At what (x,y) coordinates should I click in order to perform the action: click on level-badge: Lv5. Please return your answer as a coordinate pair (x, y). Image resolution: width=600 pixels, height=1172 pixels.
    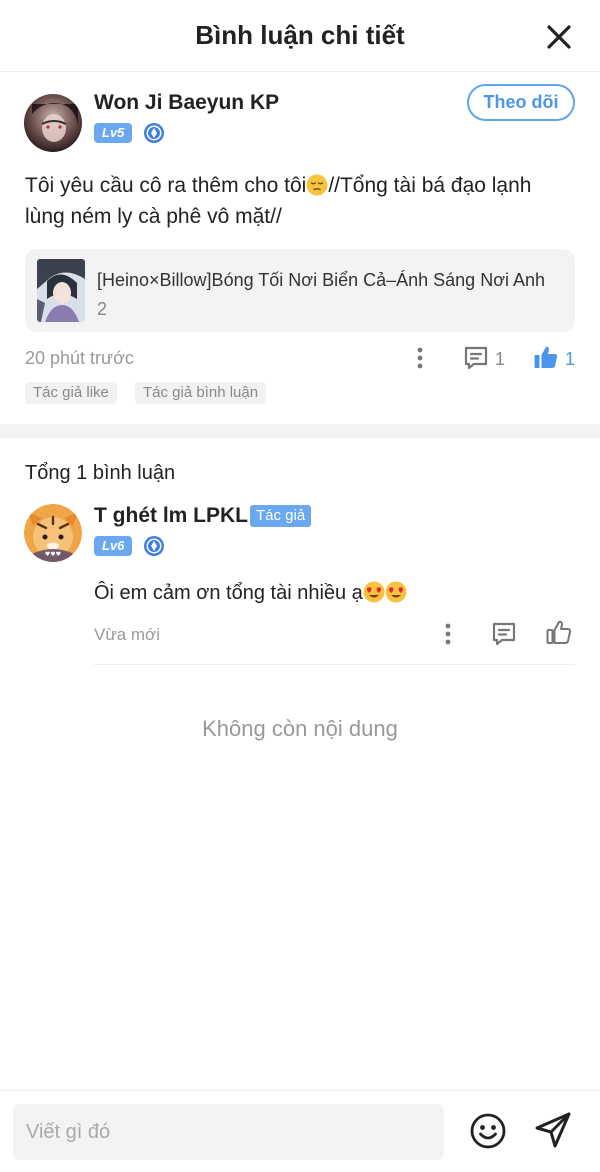
    Looking at the image, I should click on (113, 133).